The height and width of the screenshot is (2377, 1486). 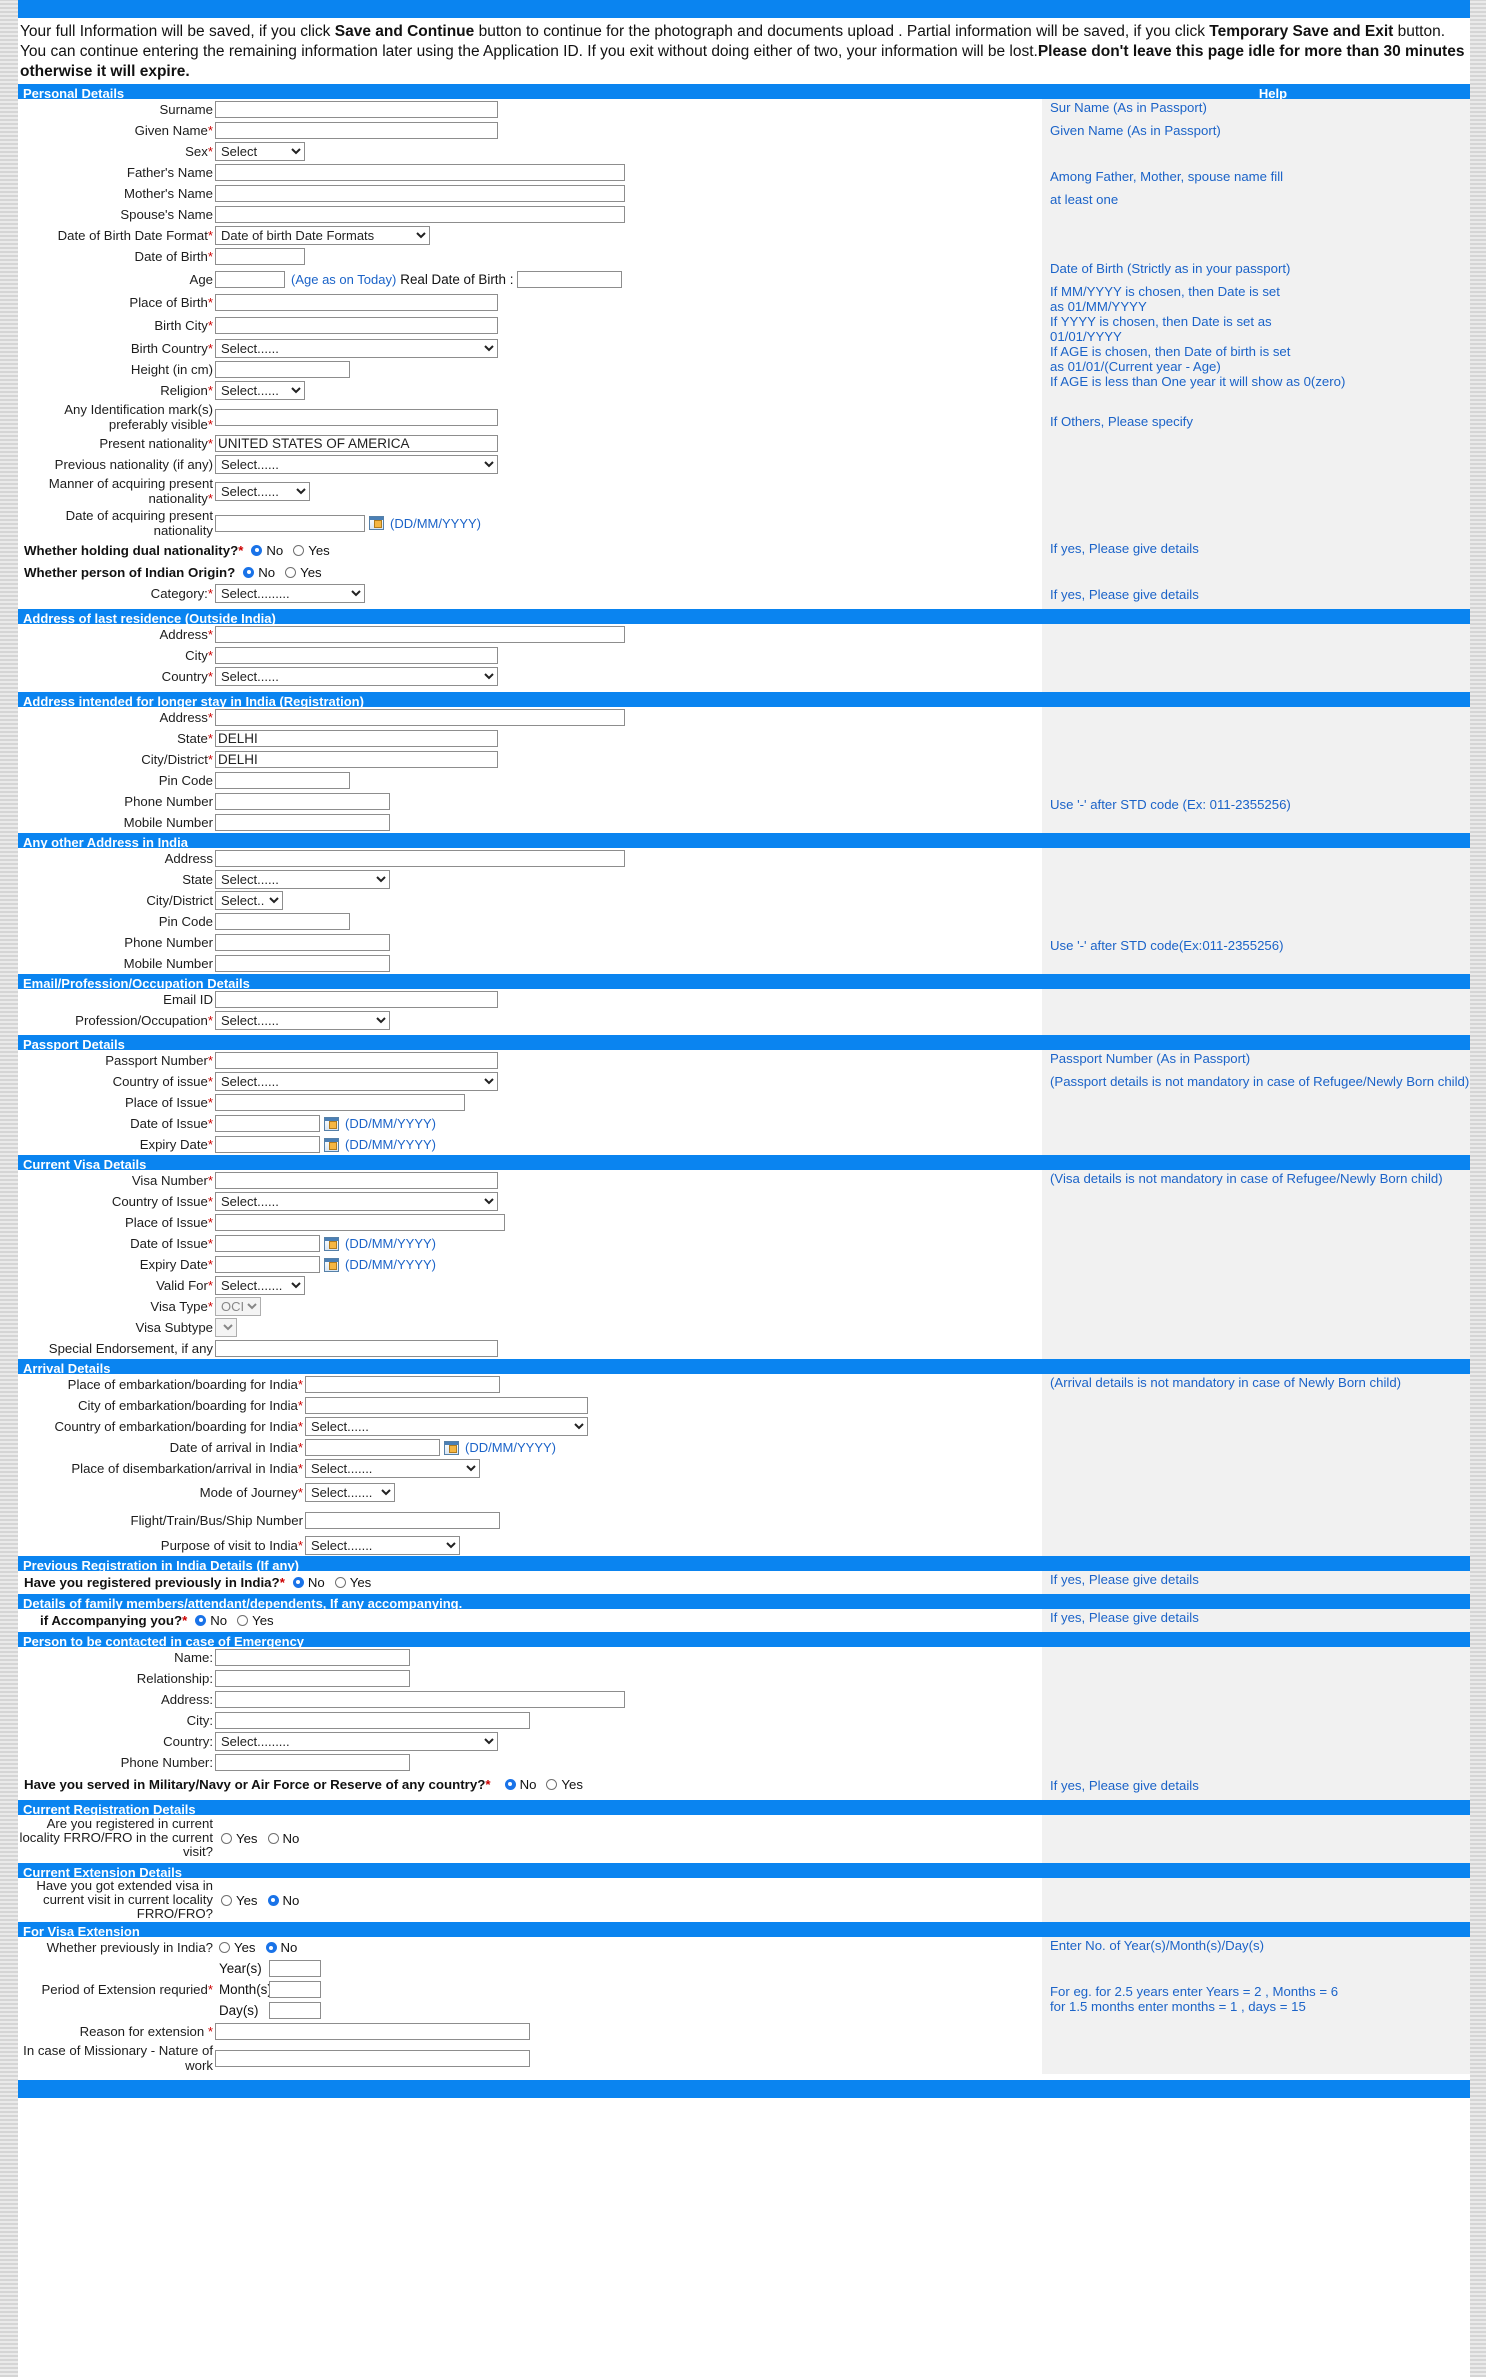 What do you see at coordinates (356, 759) in the screenshot?
I see `longer-stay-city-input` at bounding box center [356, 759].